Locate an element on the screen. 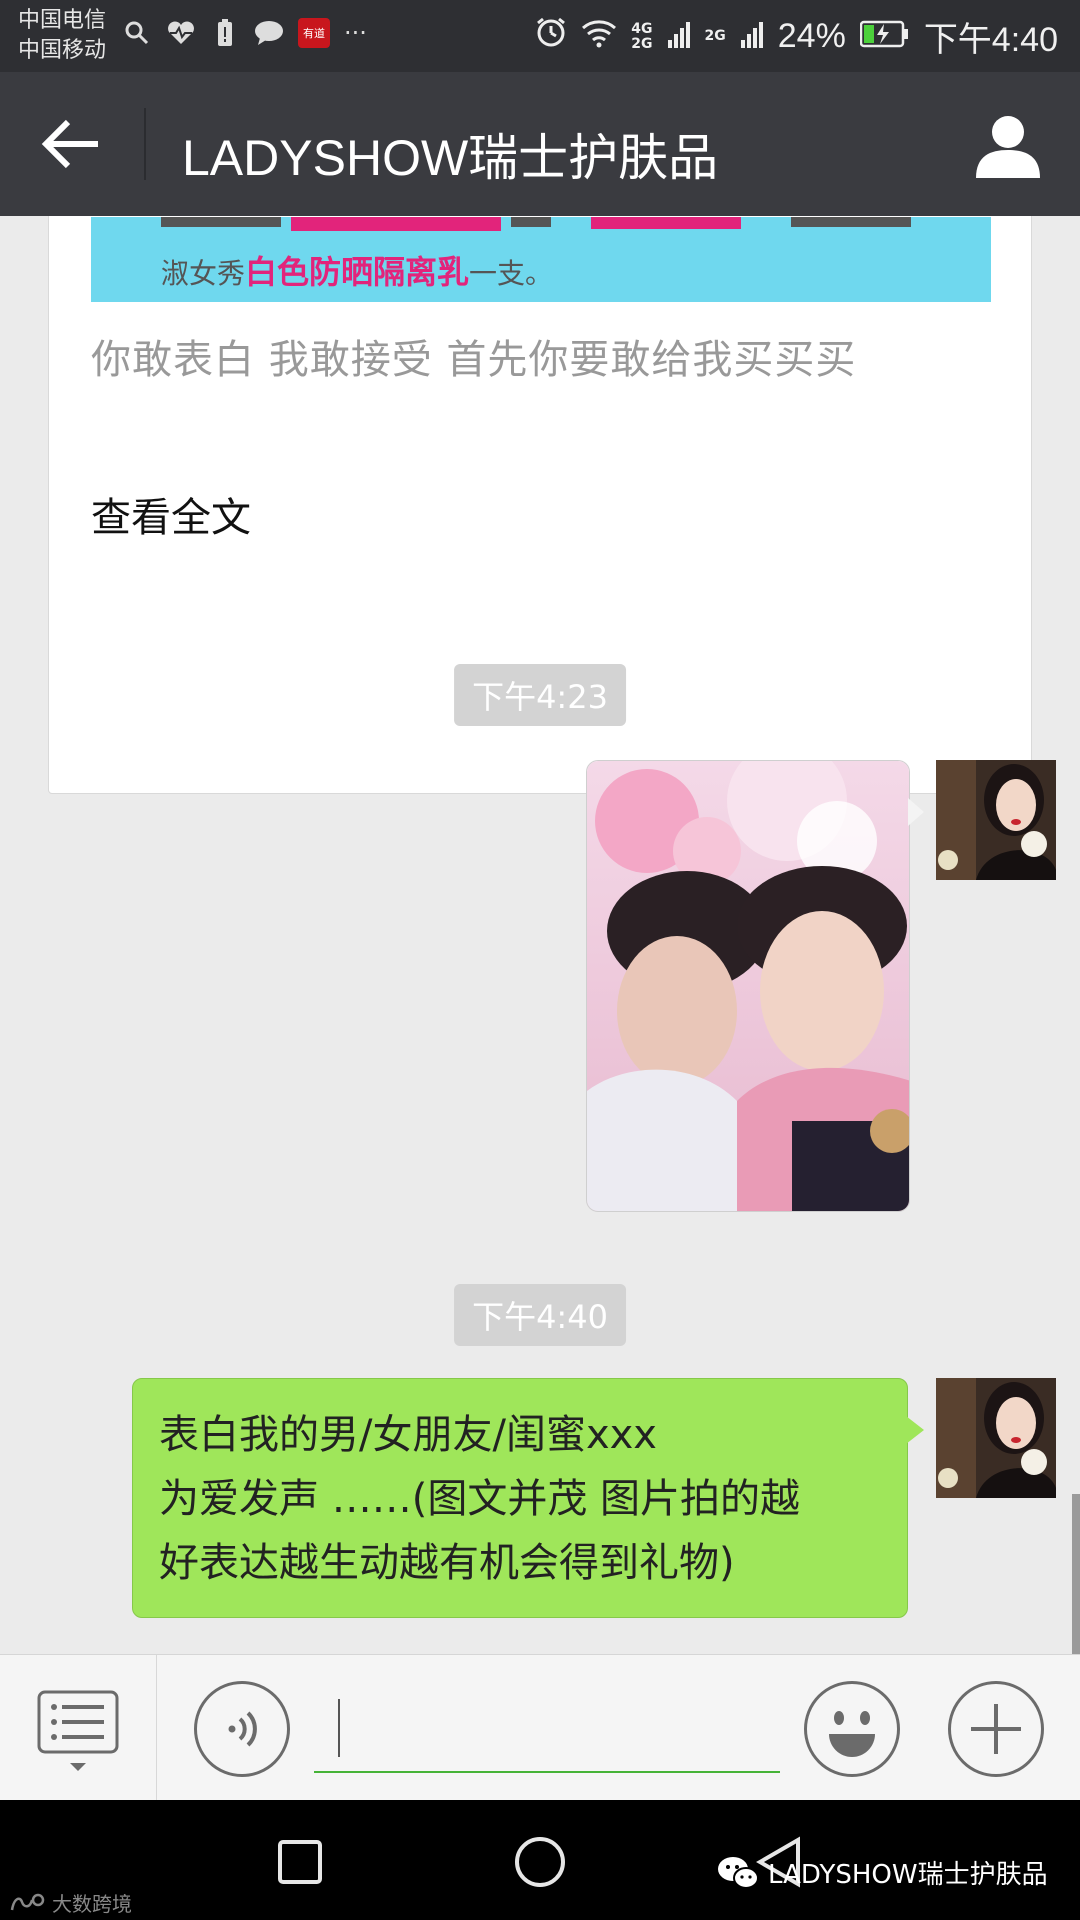  voice-button is located at coordinates (242, 1729).